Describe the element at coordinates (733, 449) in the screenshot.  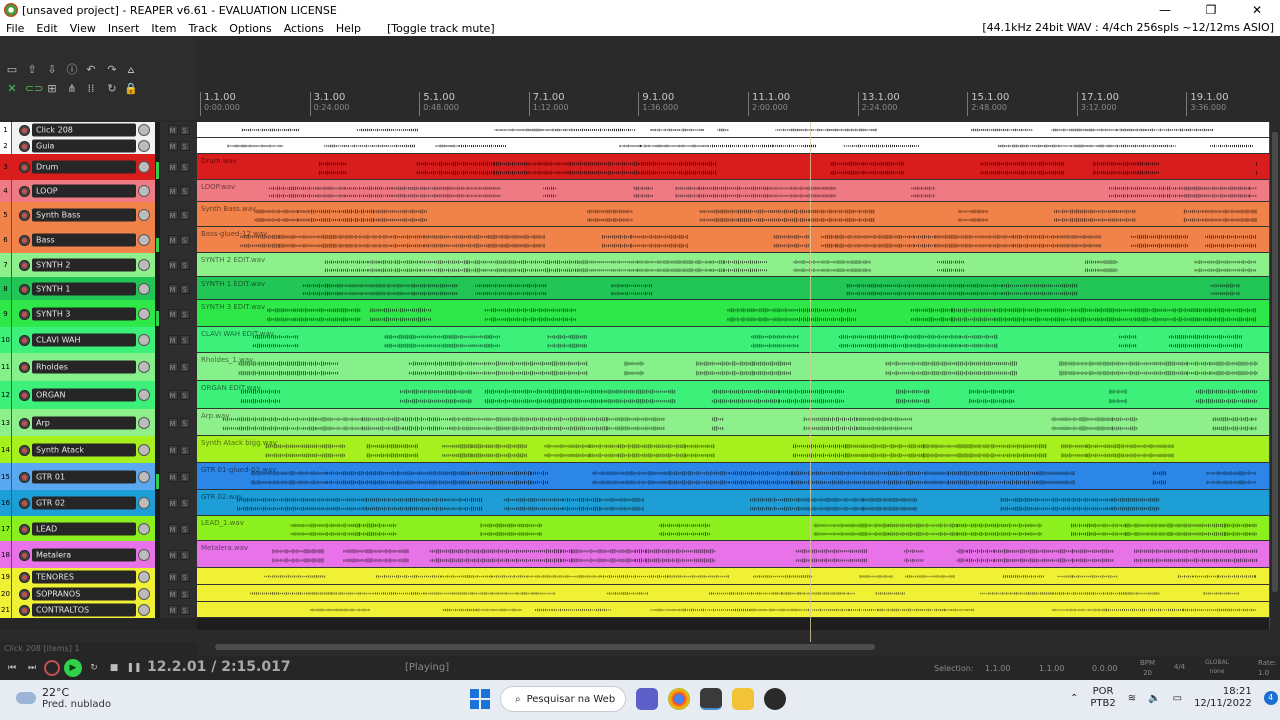
I see `track-lane: Synth Atack bigg.wav` at that location.